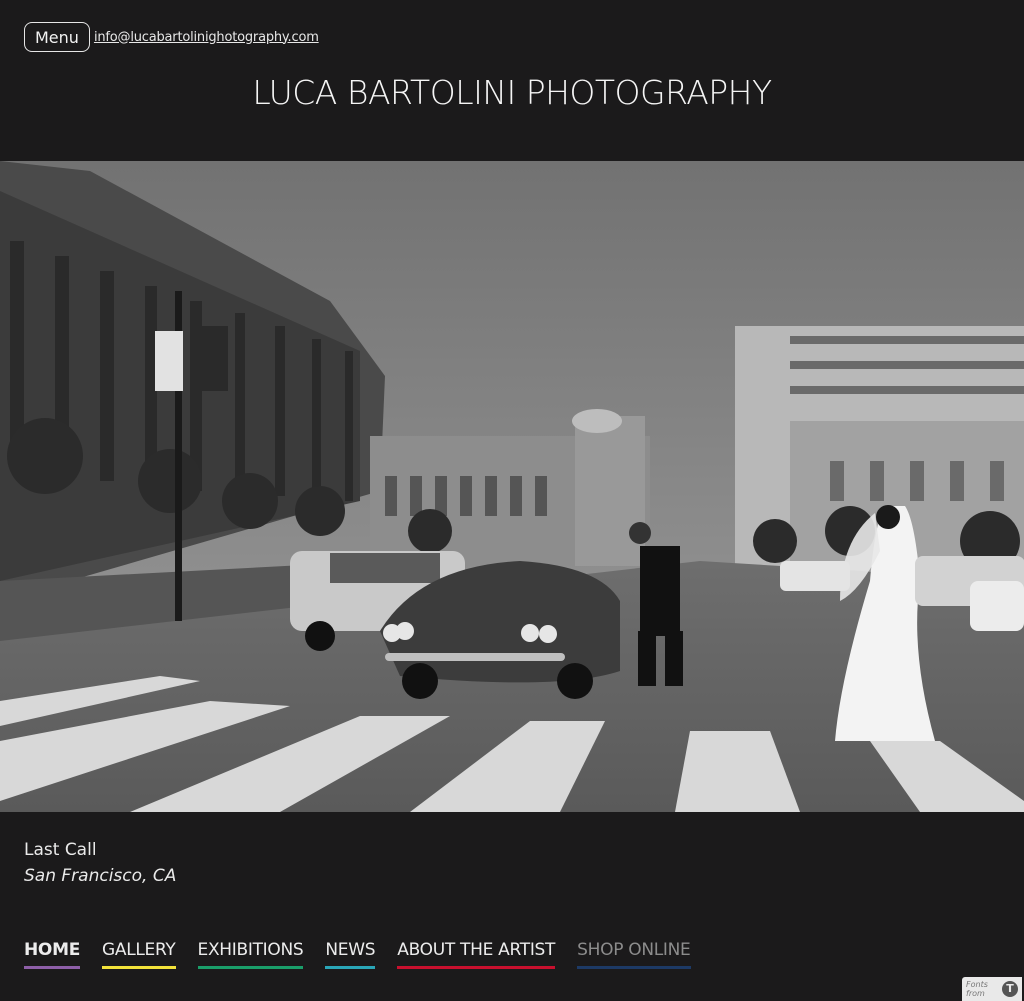 The height and width of the screenshot is (1001, 1024). What do you see at coordinates (139, 954) in the screenshot?
I see `nav-gallery: GALLERY` at bounding box center [139, 954].